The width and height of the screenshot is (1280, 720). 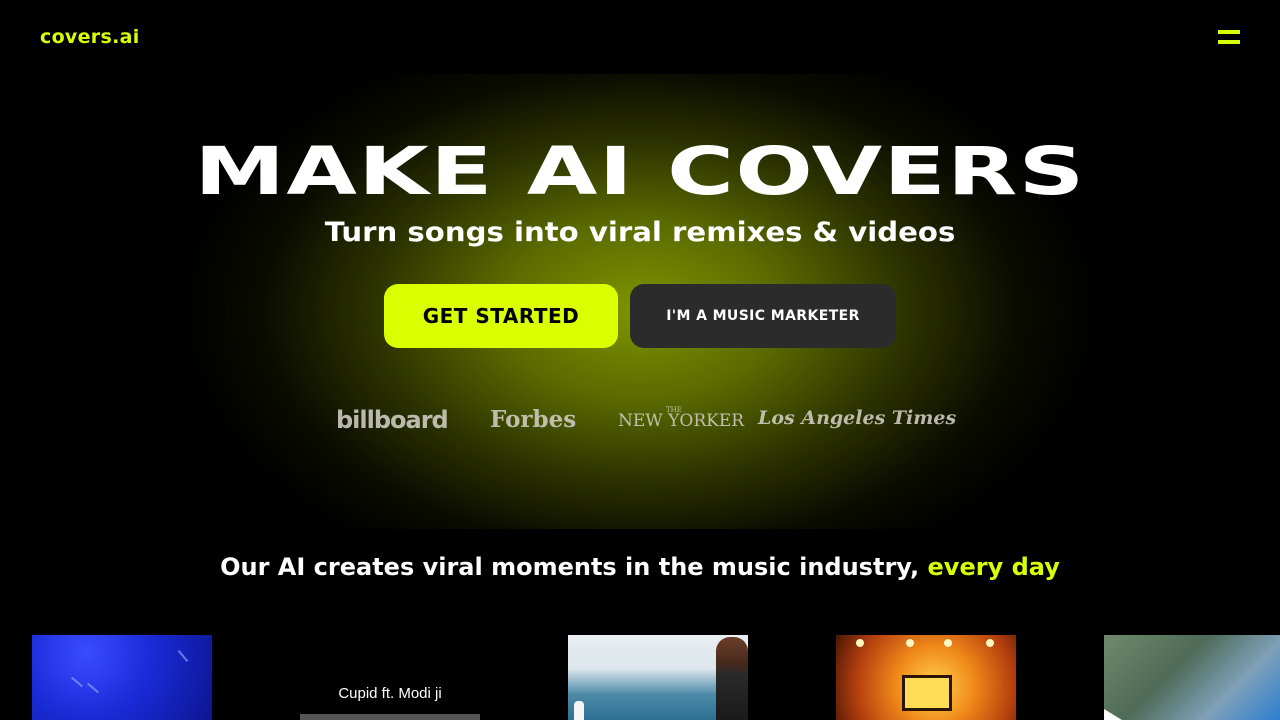 What do you see at coordinates (390, 693) in the screenshot?
I see `thumbnail-caption: Cupid ft. Modi ji` at bounding box center [390, 693].